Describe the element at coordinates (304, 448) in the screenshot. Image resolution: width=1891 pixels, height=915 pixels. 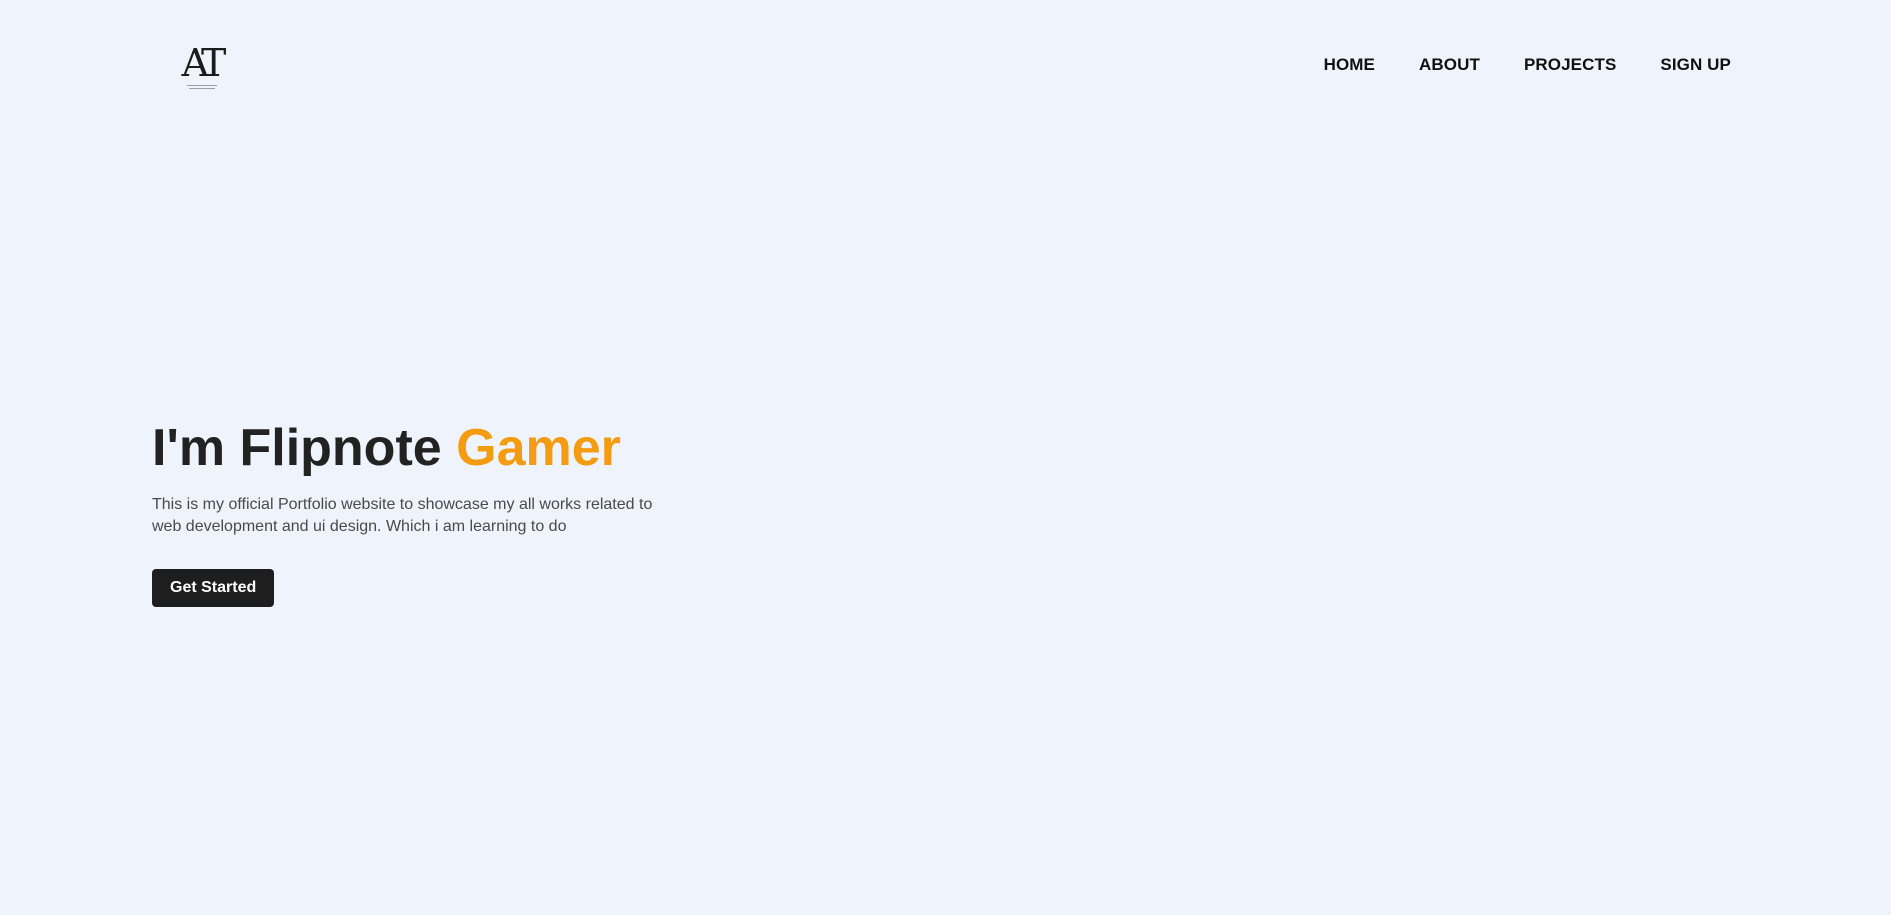
I see `hero-title-prefix: I'm Flipnote` at that location.